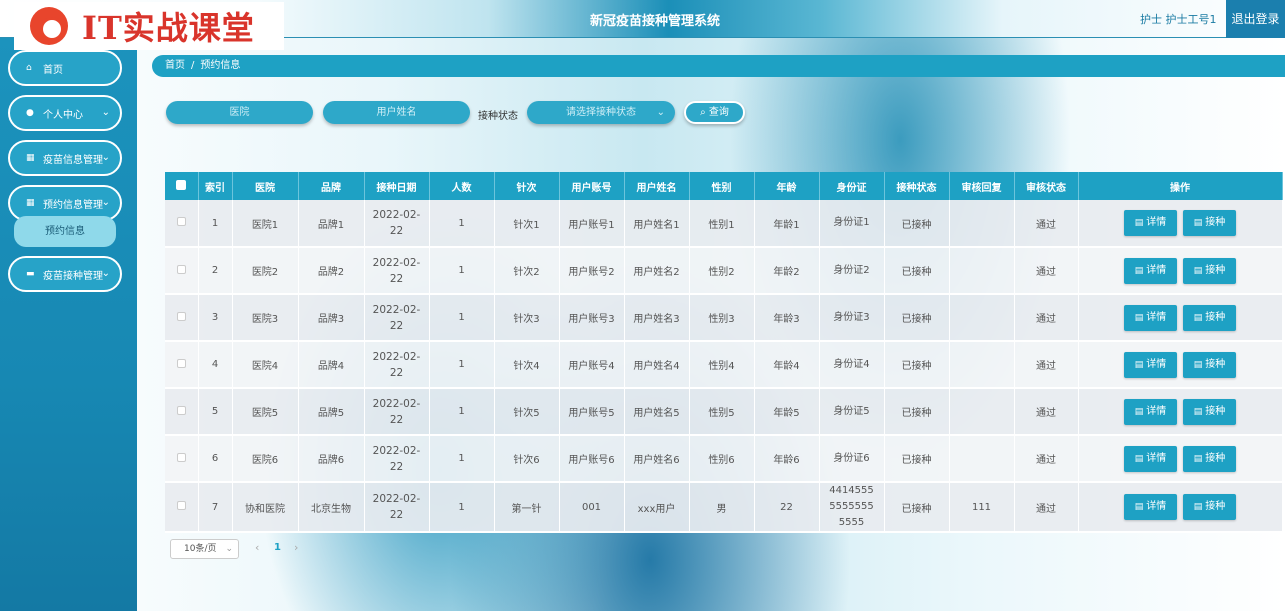 The width and height of the screenshot is (1285, 611). I want to click on column-header: 接种状态, so click(917, 186).